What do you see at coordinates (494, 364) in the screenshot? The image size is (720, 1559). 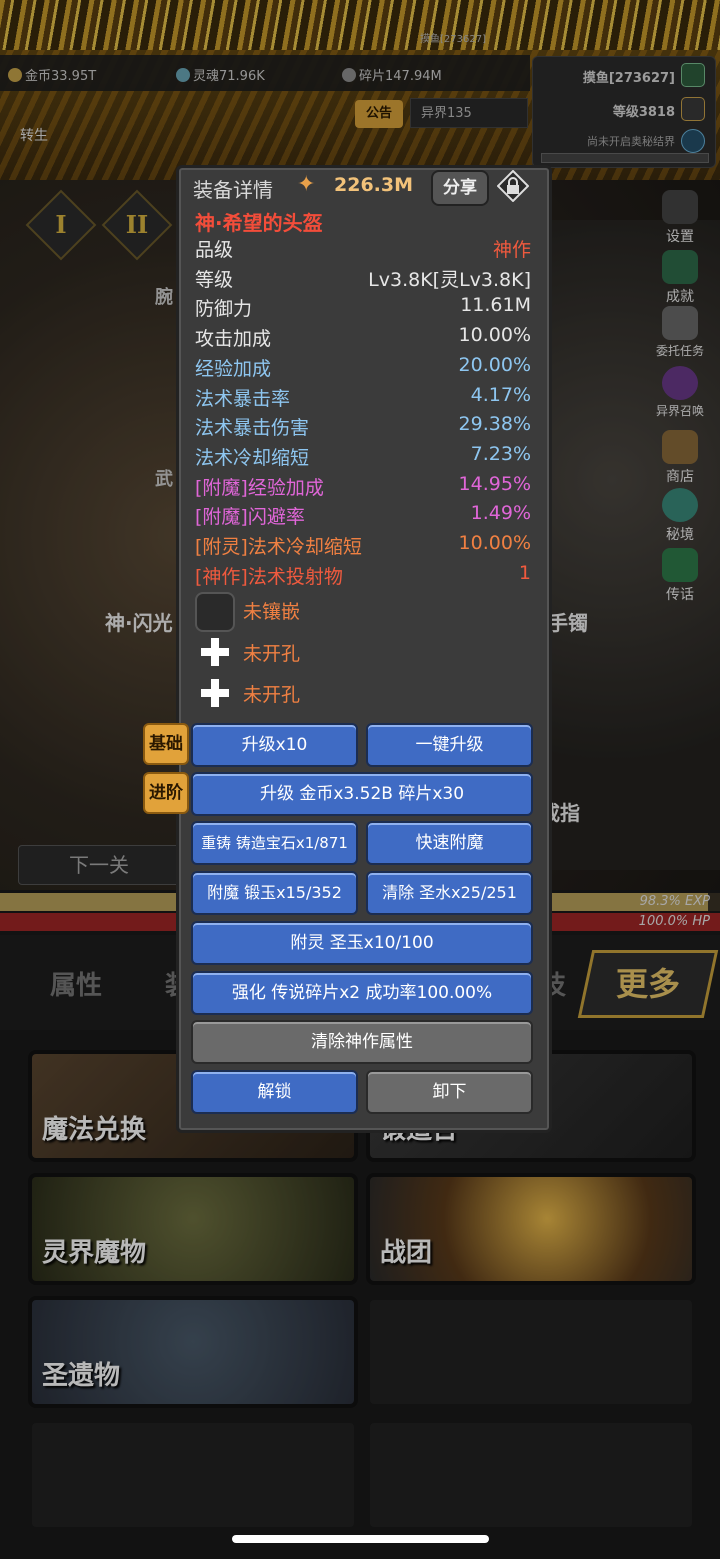 I see `stat-value: 20.00%` at bounding box center [494, 364].